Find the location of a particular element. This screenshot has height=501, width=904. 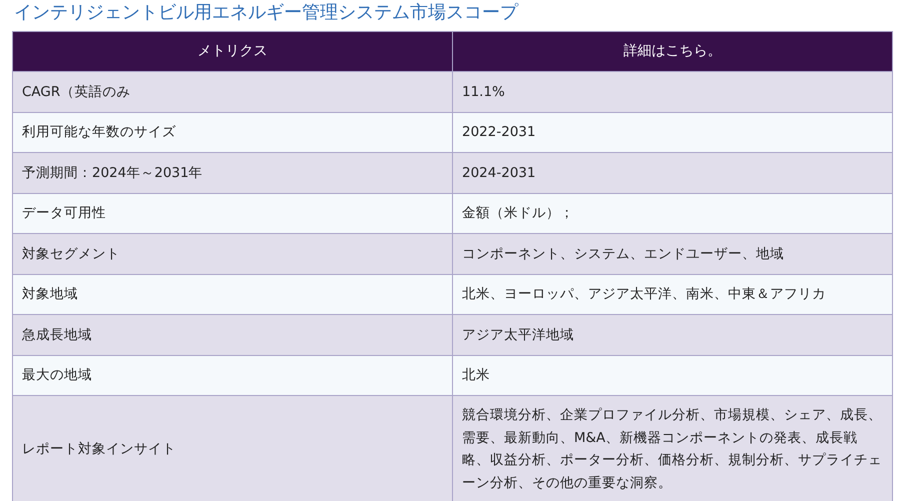

table-cell: 最大の地域 is located at coordinates (232, 375).